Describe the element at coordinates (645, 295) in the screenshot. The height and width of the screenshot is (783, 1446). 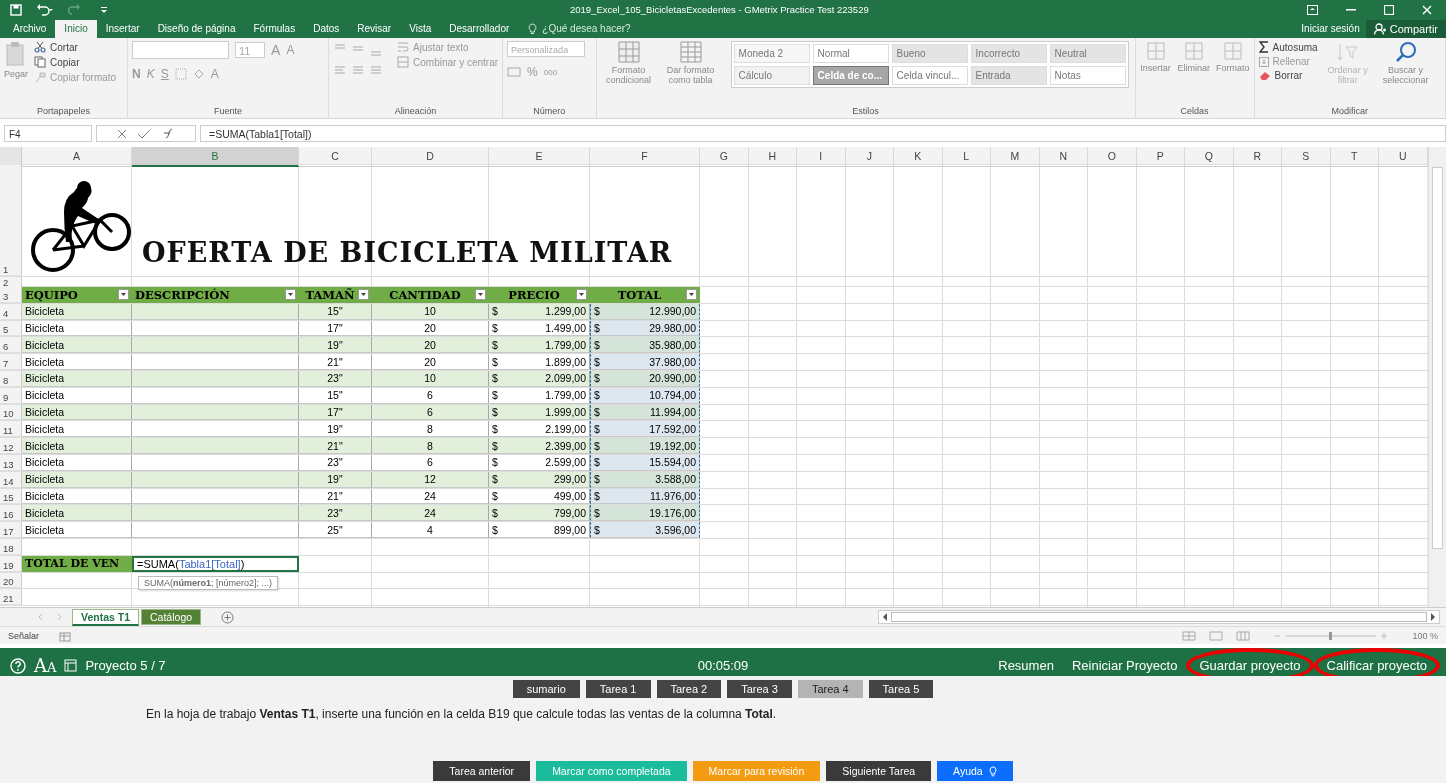
I see `table-header-cell: TOTAL` at that location.